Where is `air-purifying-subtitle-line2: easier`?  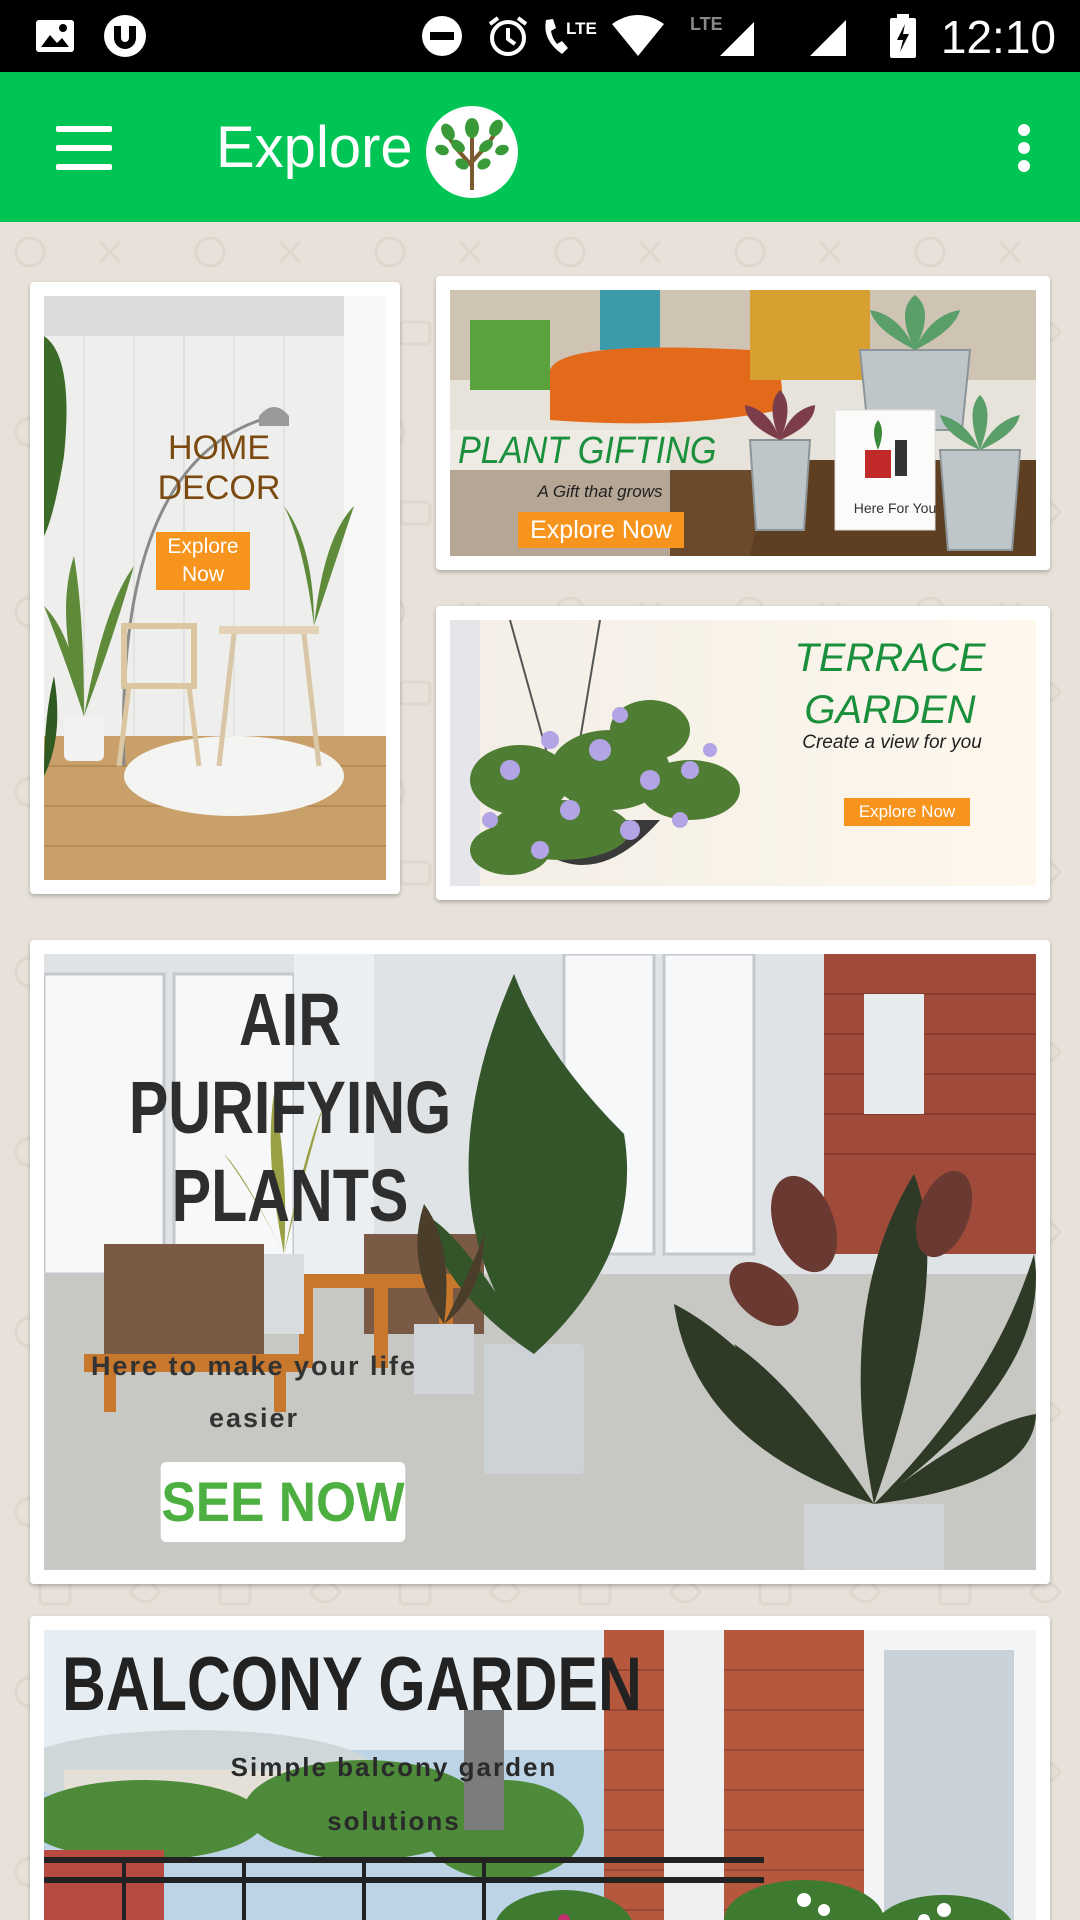
air-purifying-subtitle-line2: easier is located at coordinates (254, 1418).